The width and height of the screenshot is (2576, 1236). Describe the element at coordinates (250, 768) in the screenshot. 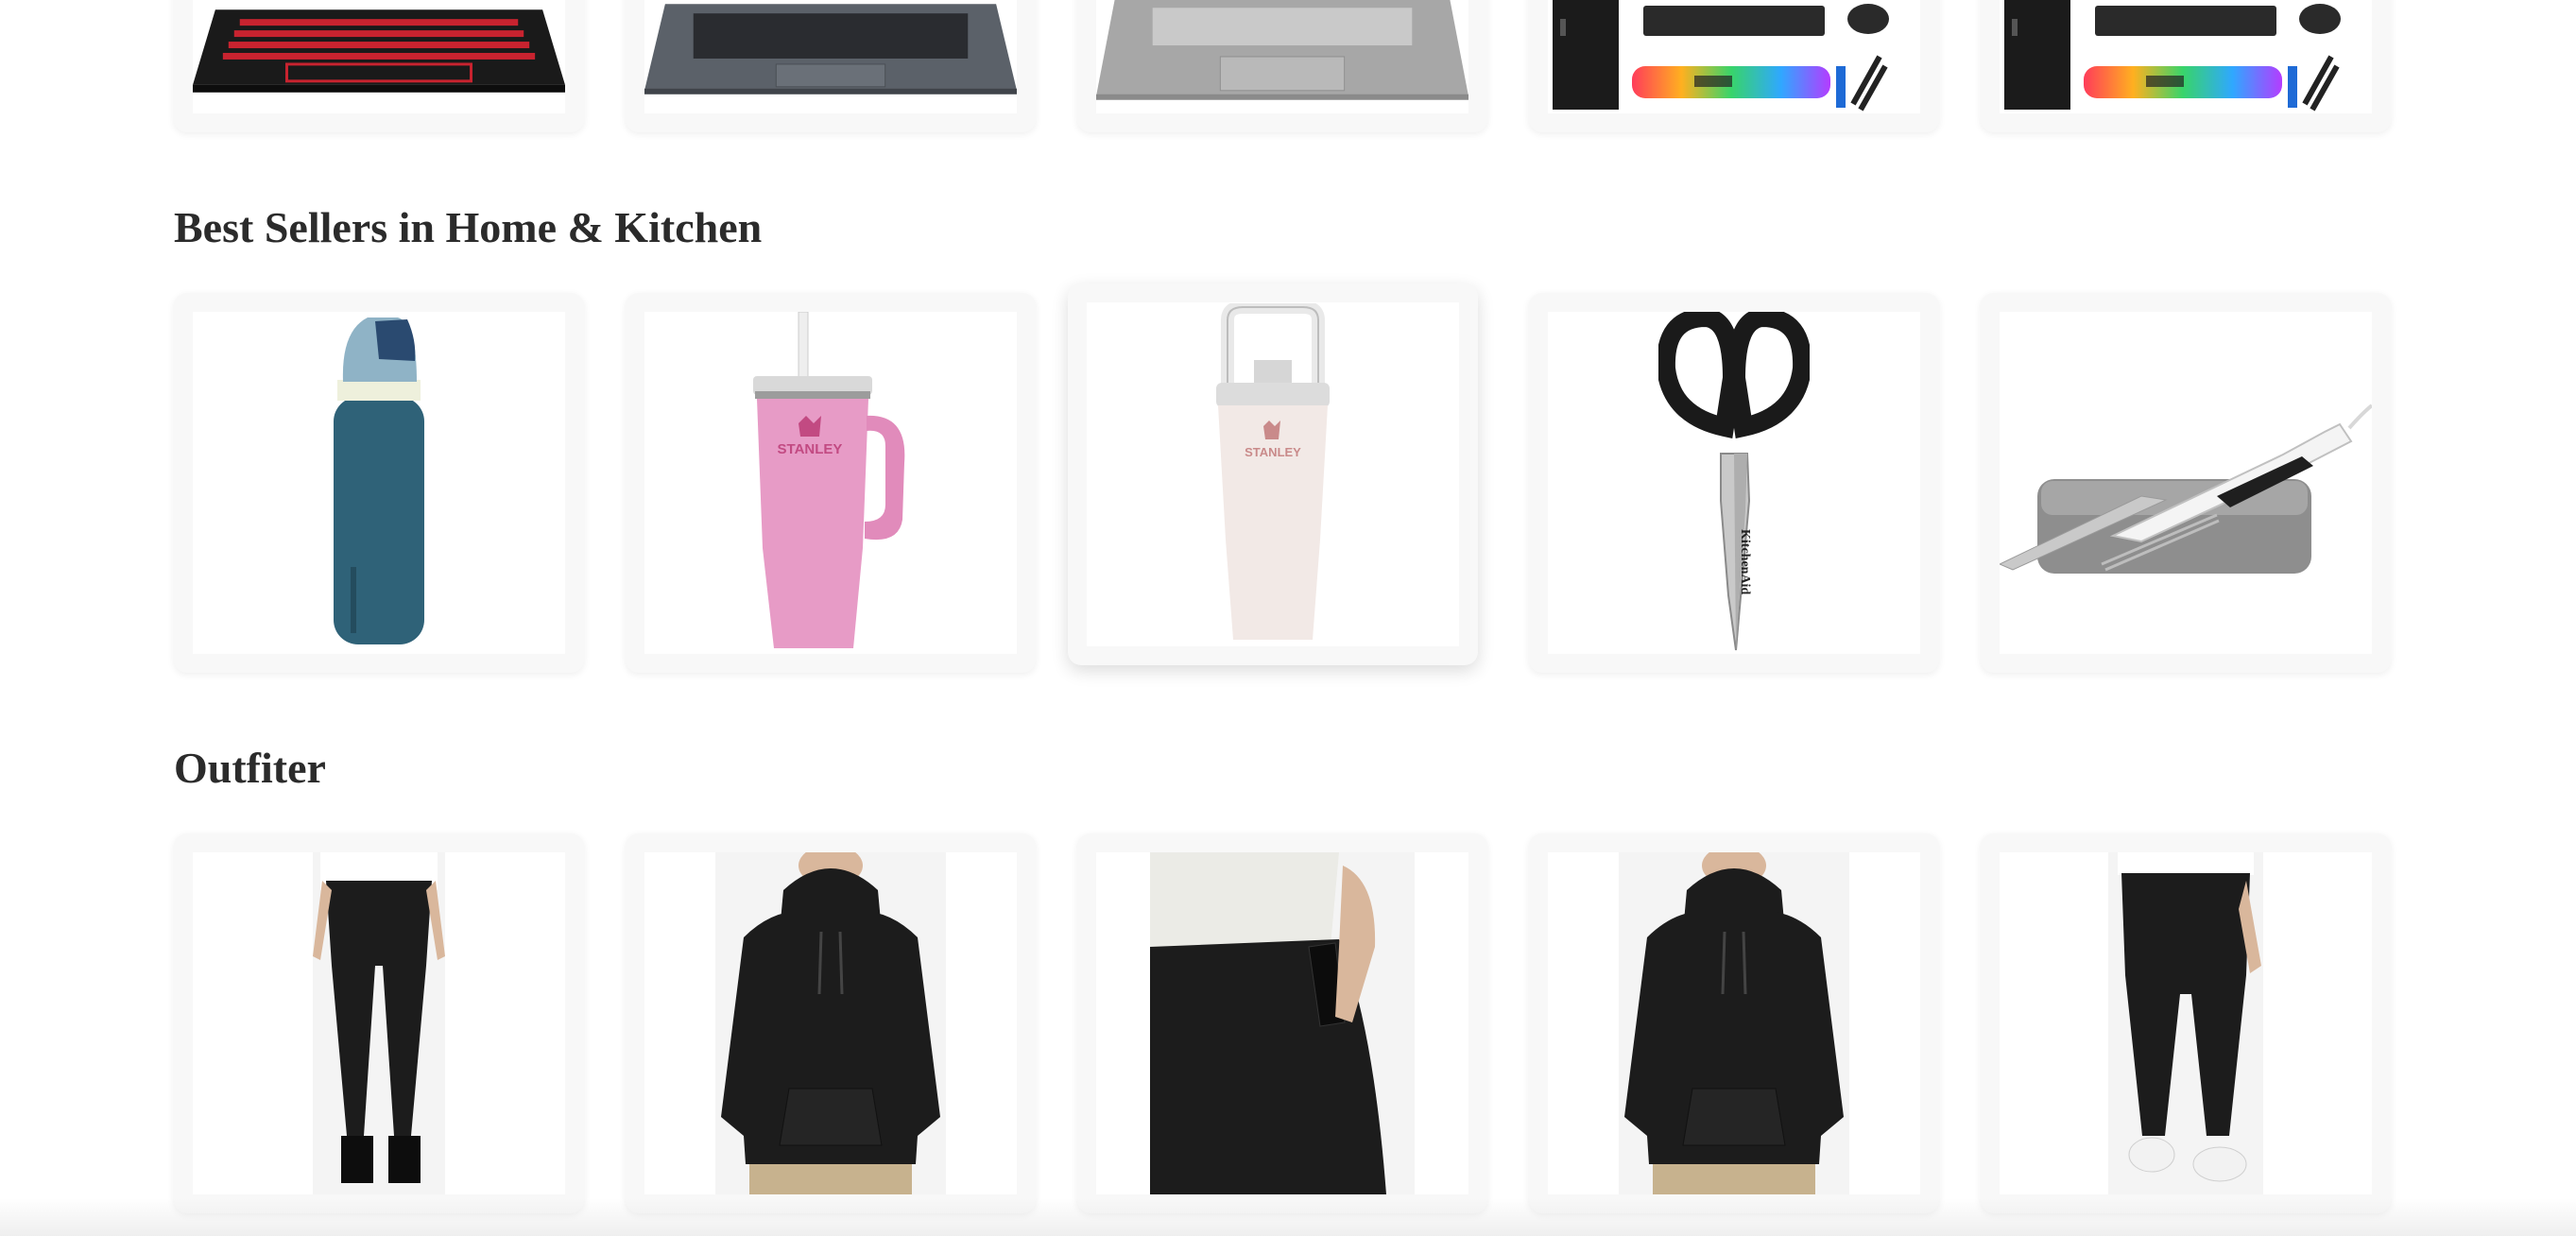

I see `section-title-outfiter: Outfiter` at that location.